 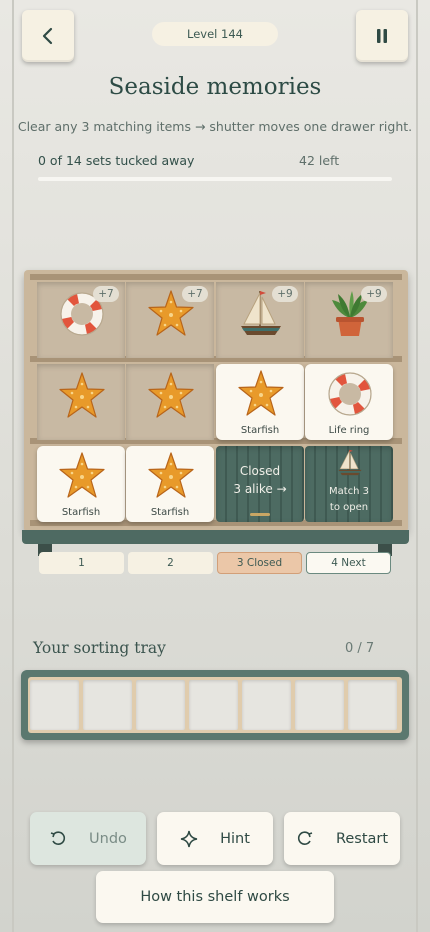 What do you see at coordinates (350, 462) in the screenshot?
I see `sailboat-icon` at bounding box center [350, 462].